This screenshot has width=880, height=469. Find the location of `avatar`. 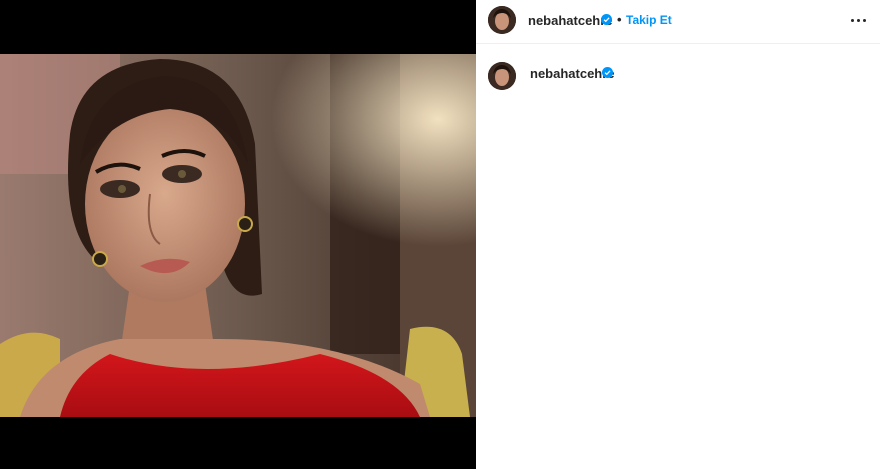

avatar is located at coordinates (502, 20).